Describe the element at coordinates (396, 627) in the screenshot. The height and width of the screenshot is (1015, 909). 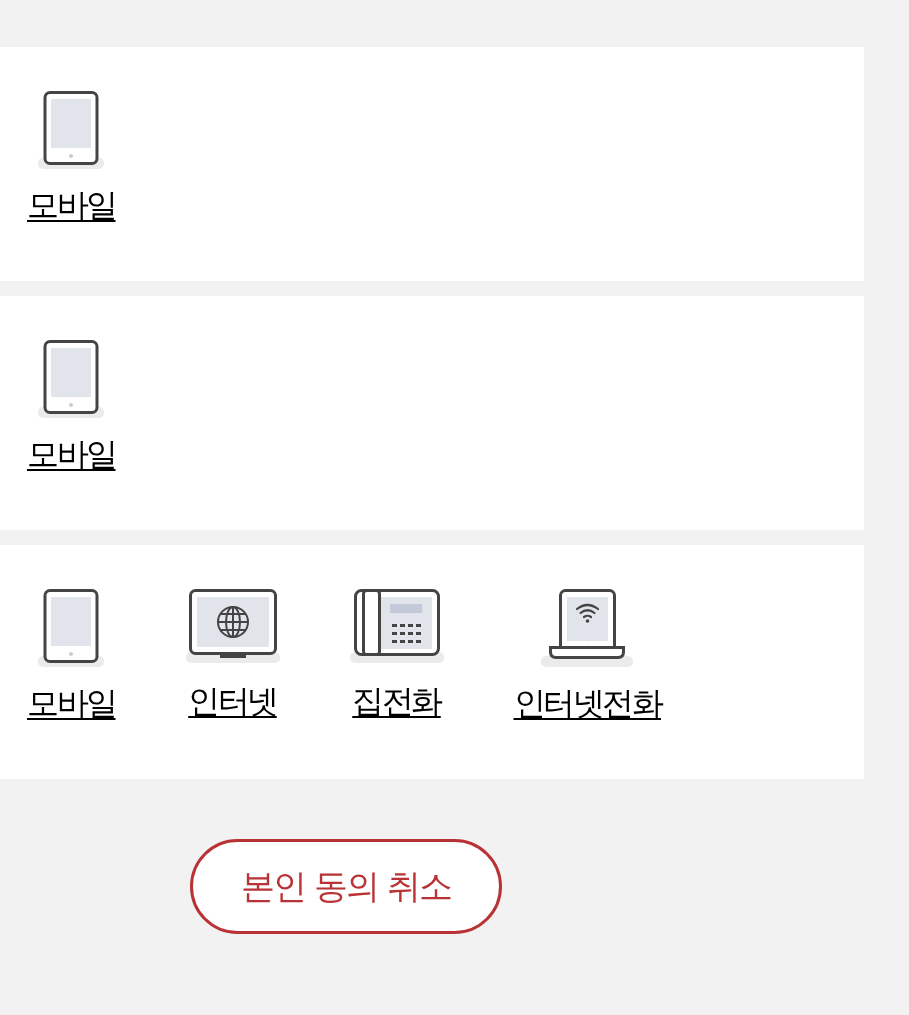
I see `desk-phone-icon` at that location.